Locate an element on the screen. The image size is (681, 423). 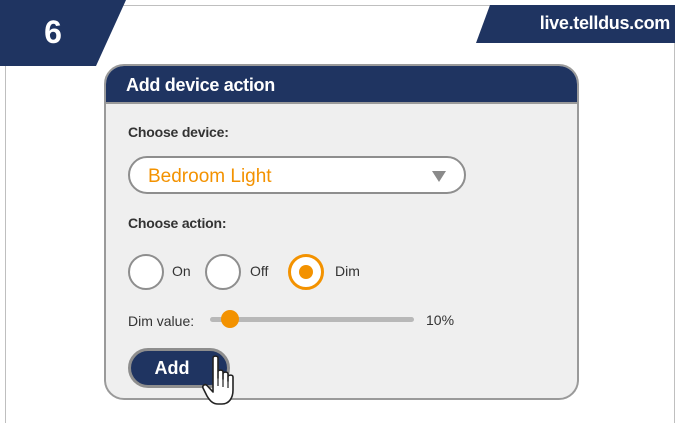
dim-value-text: 10% is located at coordinates (440, 320).